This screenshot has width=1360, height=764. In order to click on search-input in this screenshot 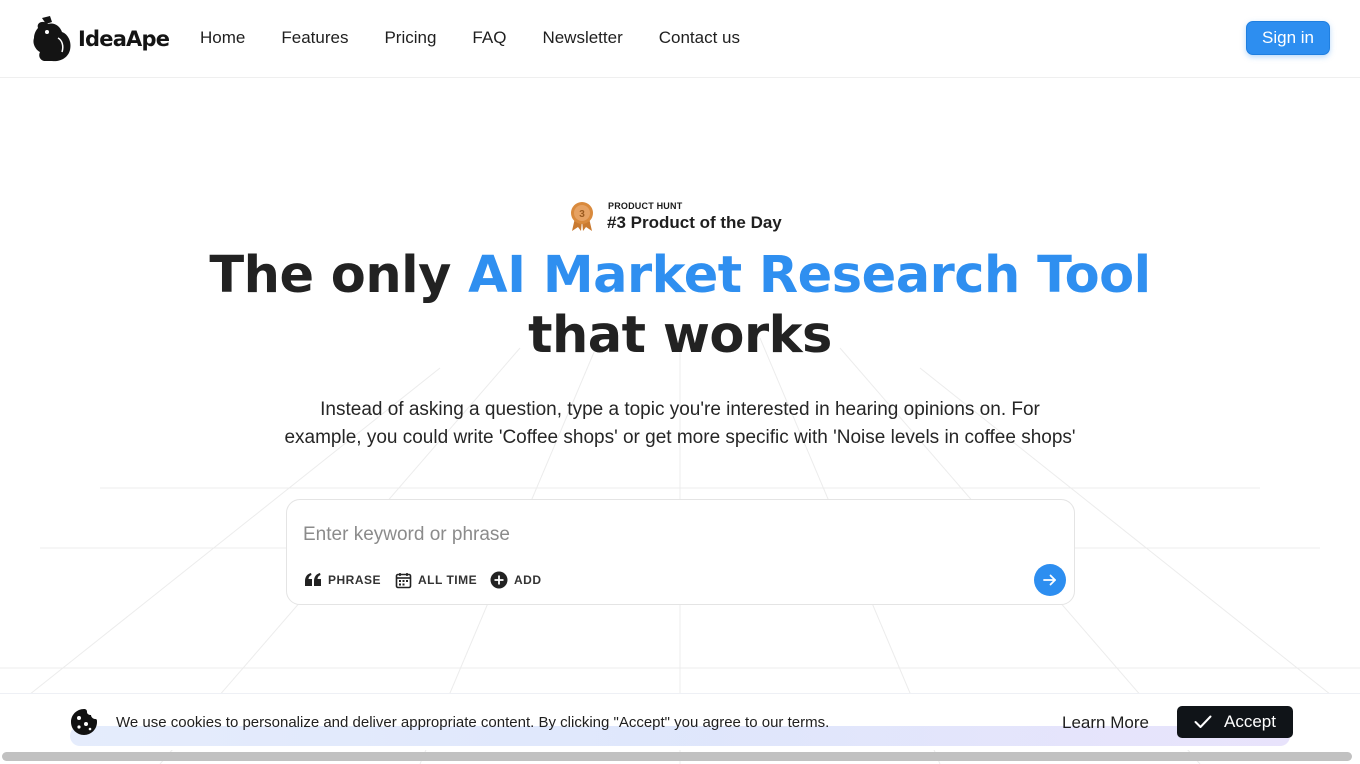, I will do `click(653, 535)`.